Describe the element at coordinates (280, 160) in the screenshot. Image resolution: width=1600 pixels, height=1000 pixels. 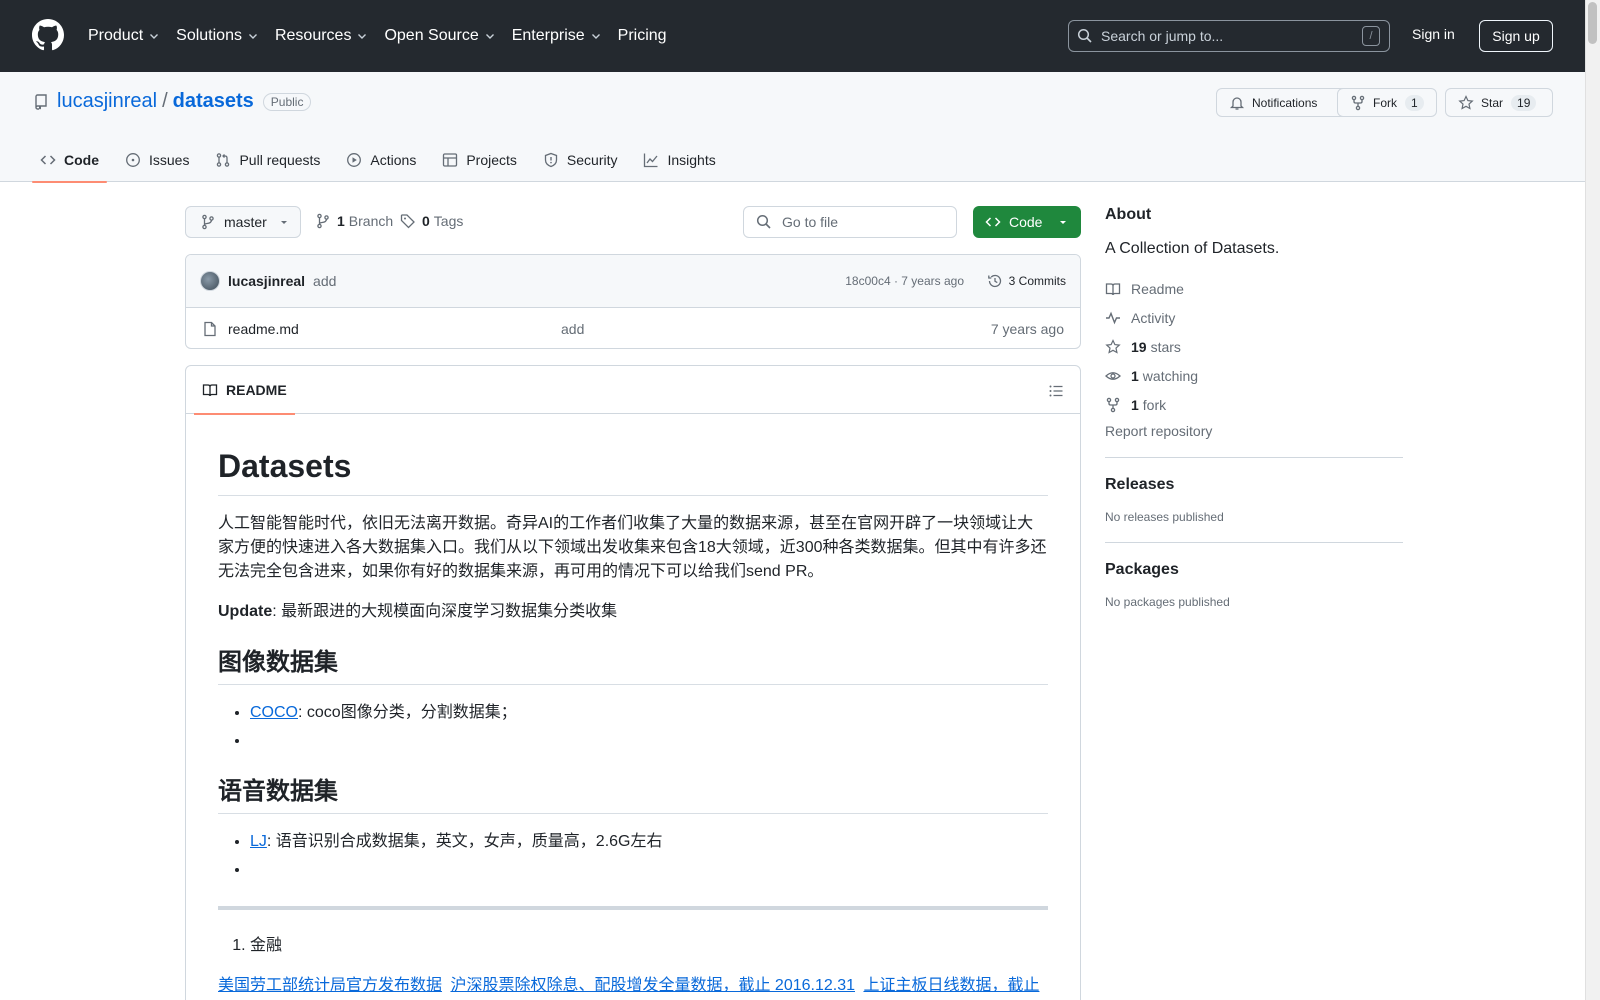
I see `tab-label: Pull requests` at that location.